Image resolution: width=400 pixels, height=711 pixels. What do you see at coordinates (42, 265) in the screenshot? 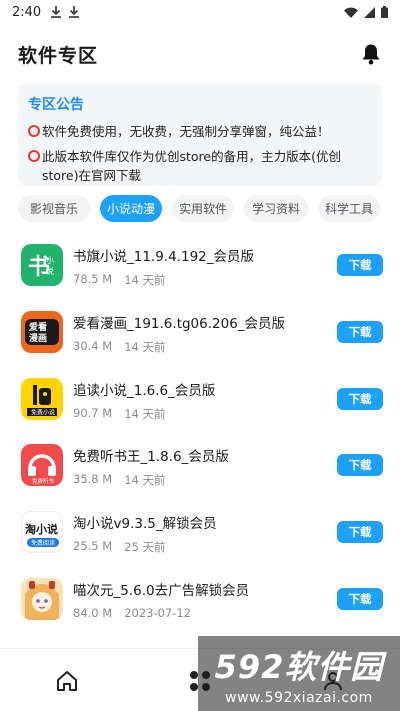
I see `app-icon: 书 小 说` at bounding box center [42, 265].